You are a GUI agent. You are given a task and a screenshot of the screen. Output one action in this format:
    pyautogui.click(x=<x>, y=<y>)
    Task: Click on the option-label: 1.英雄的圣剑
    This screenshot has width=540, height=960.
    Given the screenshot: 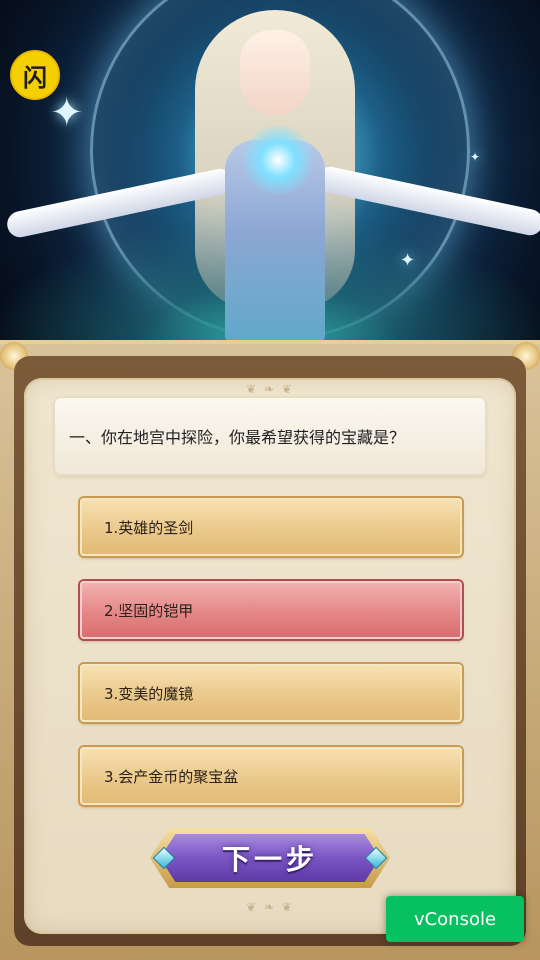 What is the action you would take?
    pyautogui.click(x=149, y=527)
    